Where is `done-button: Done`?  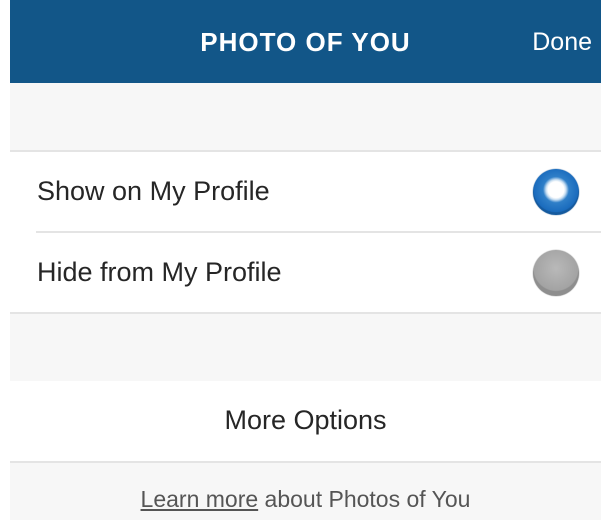 done-button: Done is located at coordinates (562, 42).